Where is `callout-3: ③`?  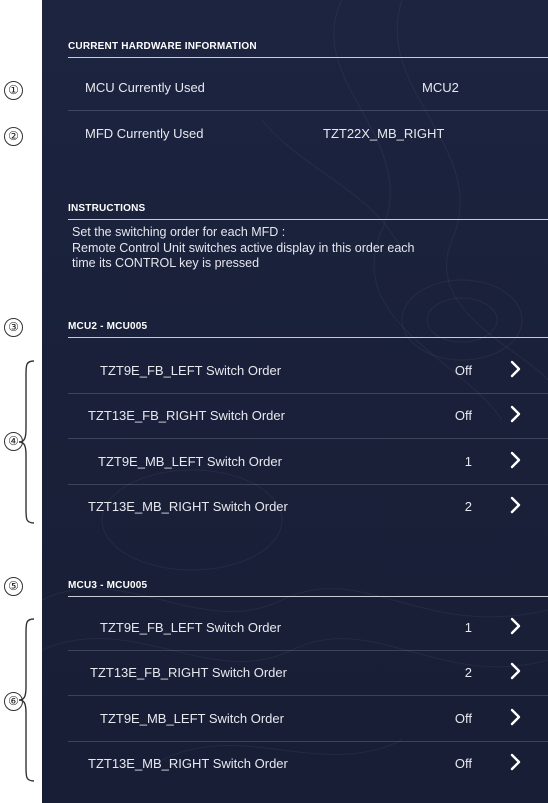 callout-3: ③ is located at coordinates (13, 327).